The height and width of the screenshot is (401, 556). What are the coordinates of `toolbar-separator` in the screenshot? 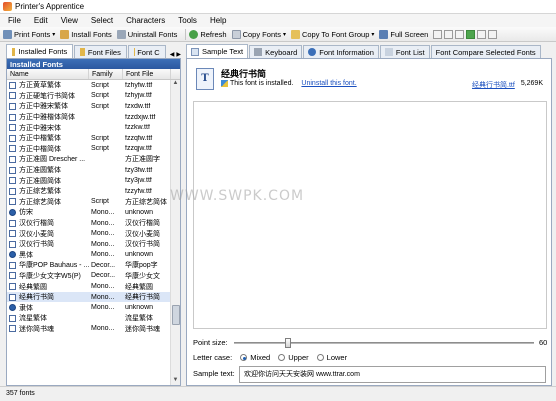 It's located at (186, 34).